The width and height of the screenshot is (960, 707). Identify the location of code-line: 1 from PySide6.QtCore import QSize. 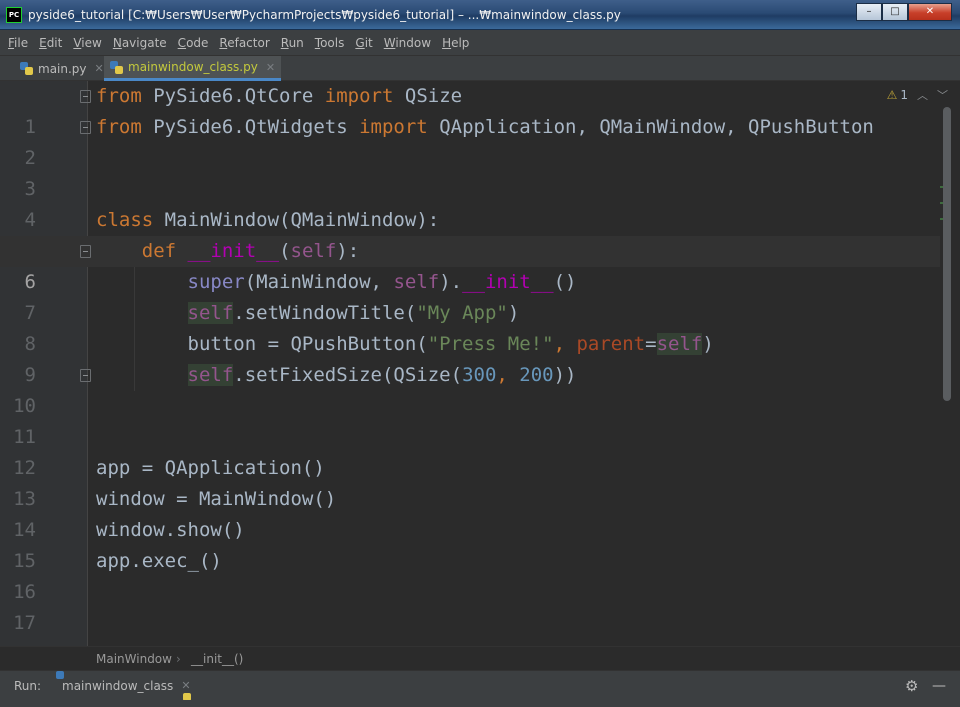
(470, 109).